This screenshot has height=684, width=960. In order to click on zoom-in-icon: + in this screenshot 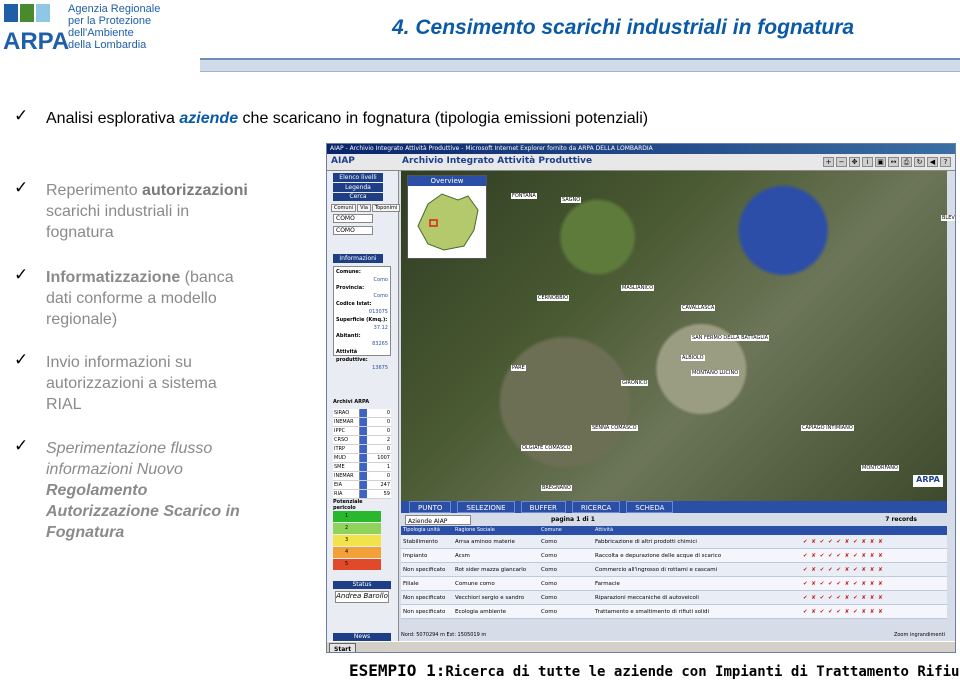, I will do `click(828, 162)`.